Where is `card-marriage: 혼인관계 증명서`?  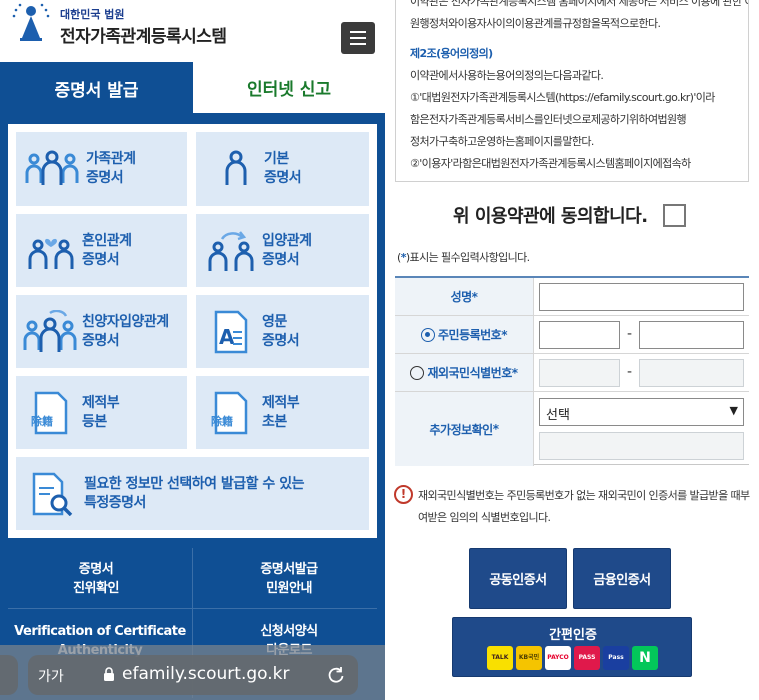 card-marriage: 혼인관계 증명서 is located at coordinates (101, 250).